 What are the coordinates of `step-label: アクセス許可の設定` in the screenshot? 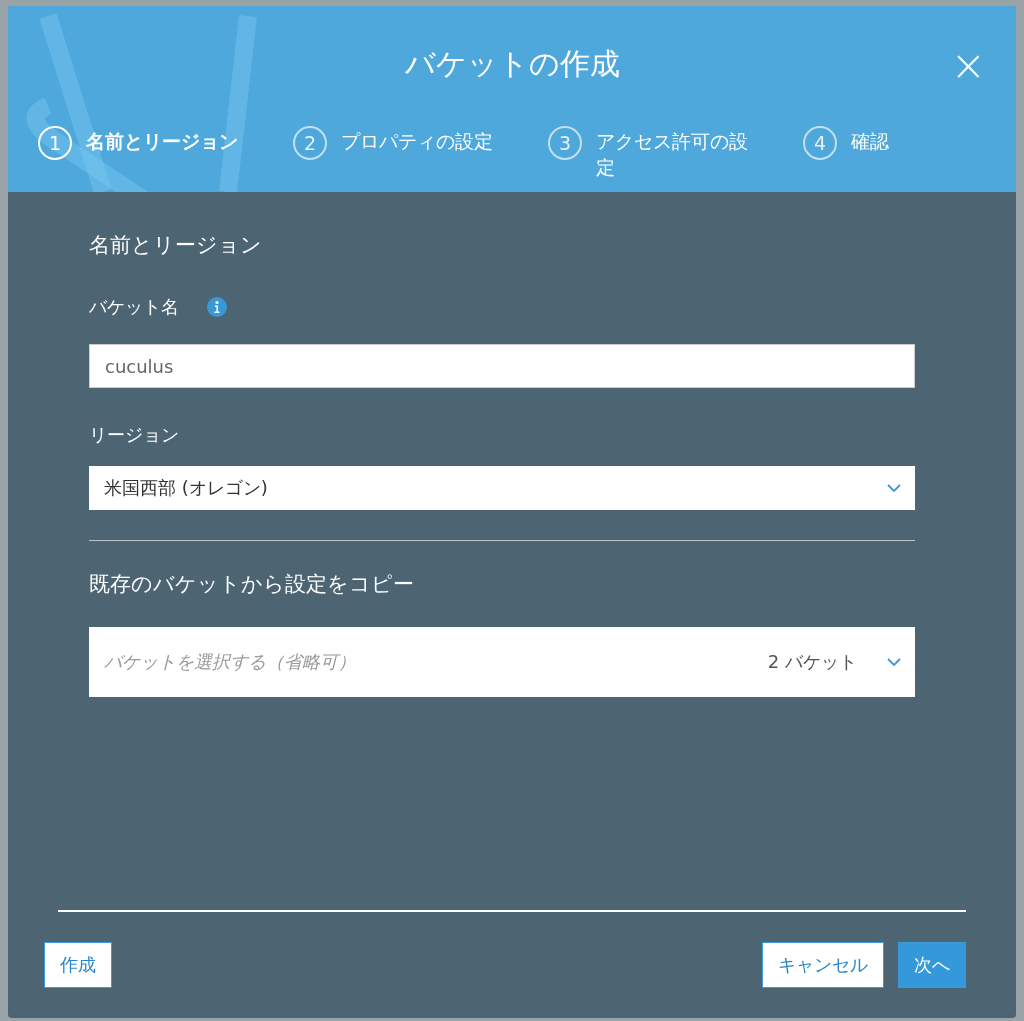 It's located at (672, 154).